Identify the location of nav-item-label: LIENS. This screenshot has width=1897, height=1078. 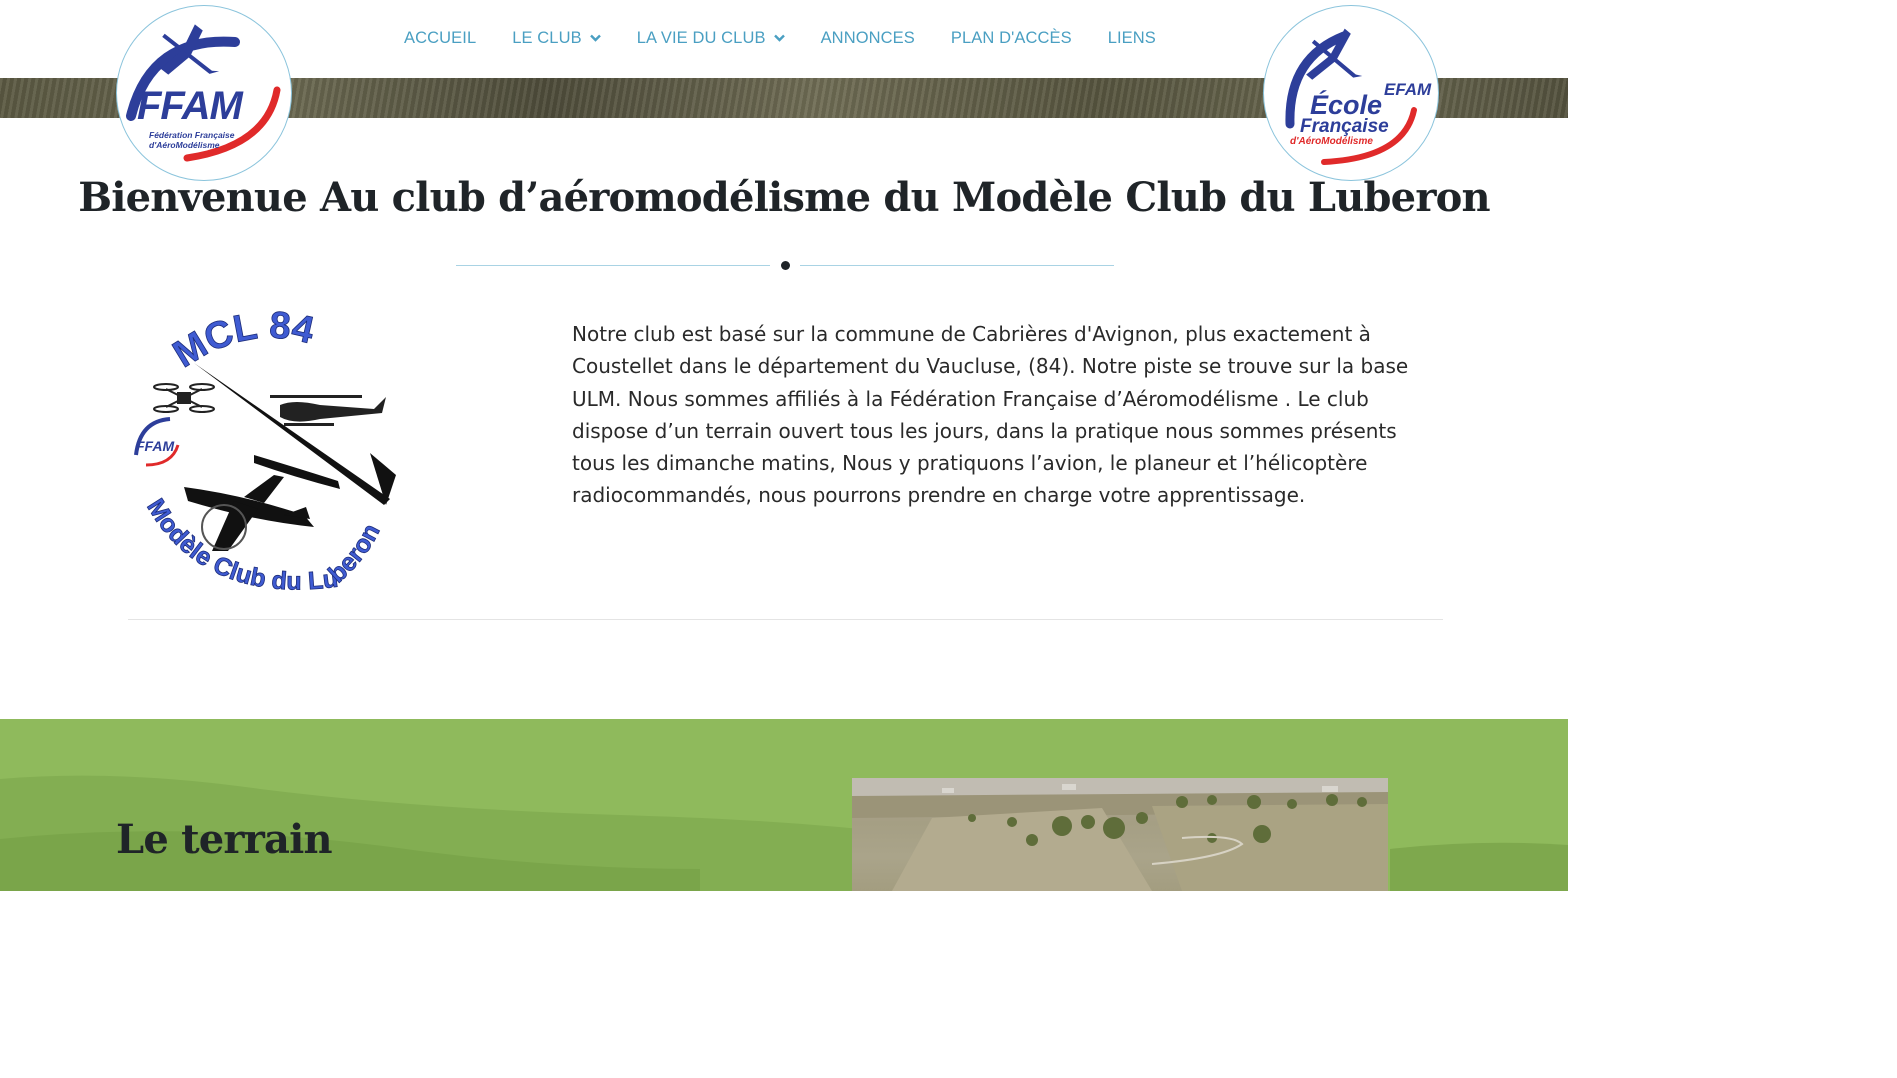
(1131, 37).